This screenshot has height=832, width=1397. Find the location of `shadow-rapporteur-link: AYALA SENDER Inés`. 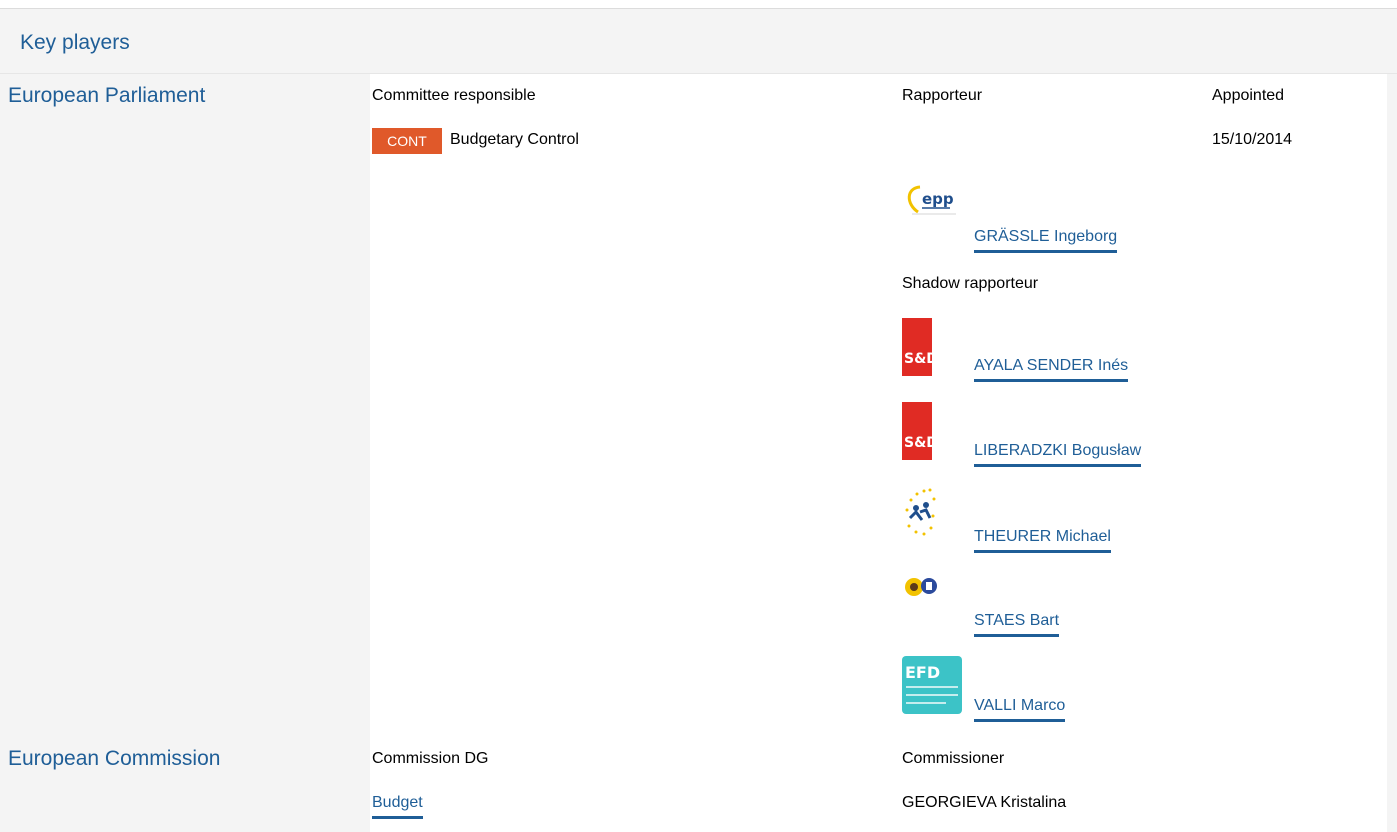

shadow-rapporteur-link: AYALA SENDER Inés is located at coordinates (1051, 369).